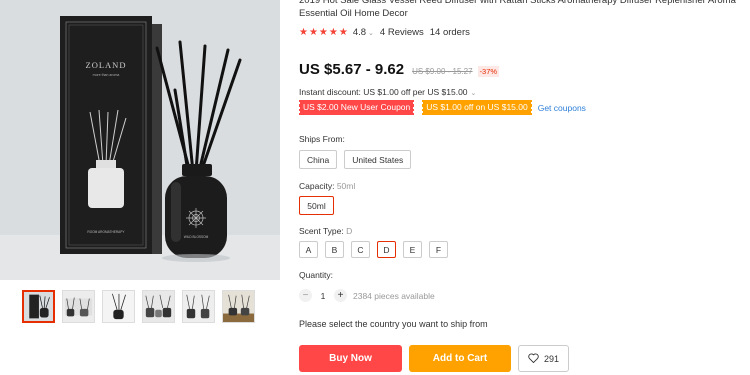 Image resolution: width=750 pixels, height=375 pixels. I want to click on rating-row: ★★★★★ 4.8 ⌄ 4 Reviews 14 orders, so click(384, 32).